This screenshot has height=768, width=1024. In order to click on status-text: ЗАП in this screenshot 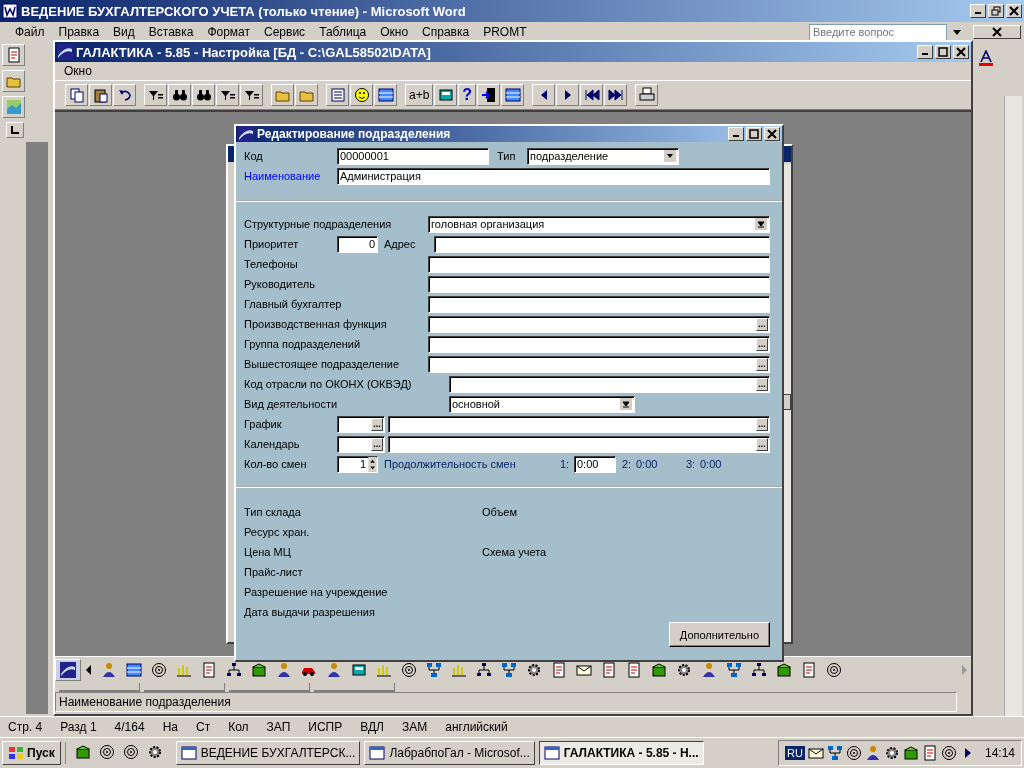, I will do `click(278, 727)`.